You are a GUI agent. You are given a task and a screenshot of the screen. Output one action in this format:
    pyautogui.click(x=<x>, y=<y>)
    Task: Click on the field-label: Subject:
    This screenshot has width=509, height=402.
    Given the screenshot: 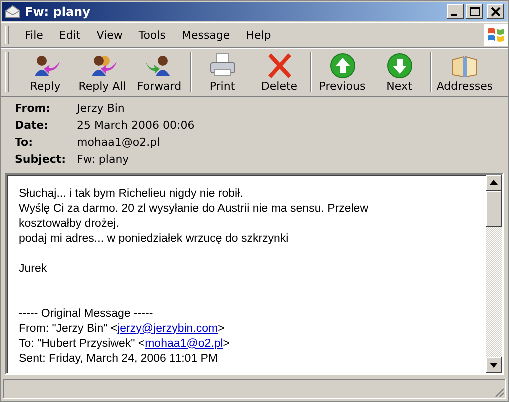 What is the action you would take?
    pyautogui.click(x=41, y=159)
    